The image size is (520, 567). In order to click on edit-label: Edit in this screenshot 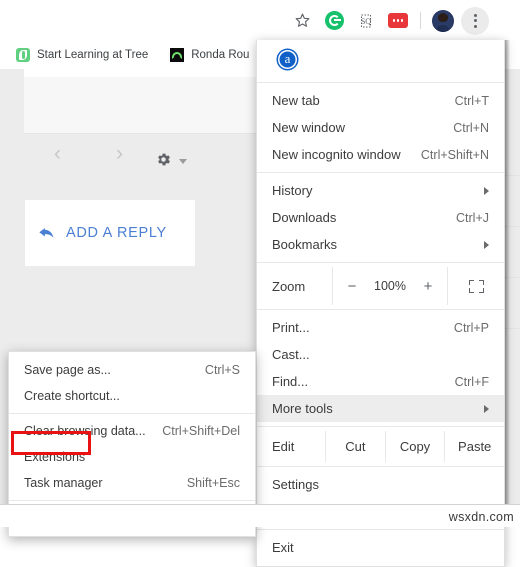, I will do `click(283, 446)`.